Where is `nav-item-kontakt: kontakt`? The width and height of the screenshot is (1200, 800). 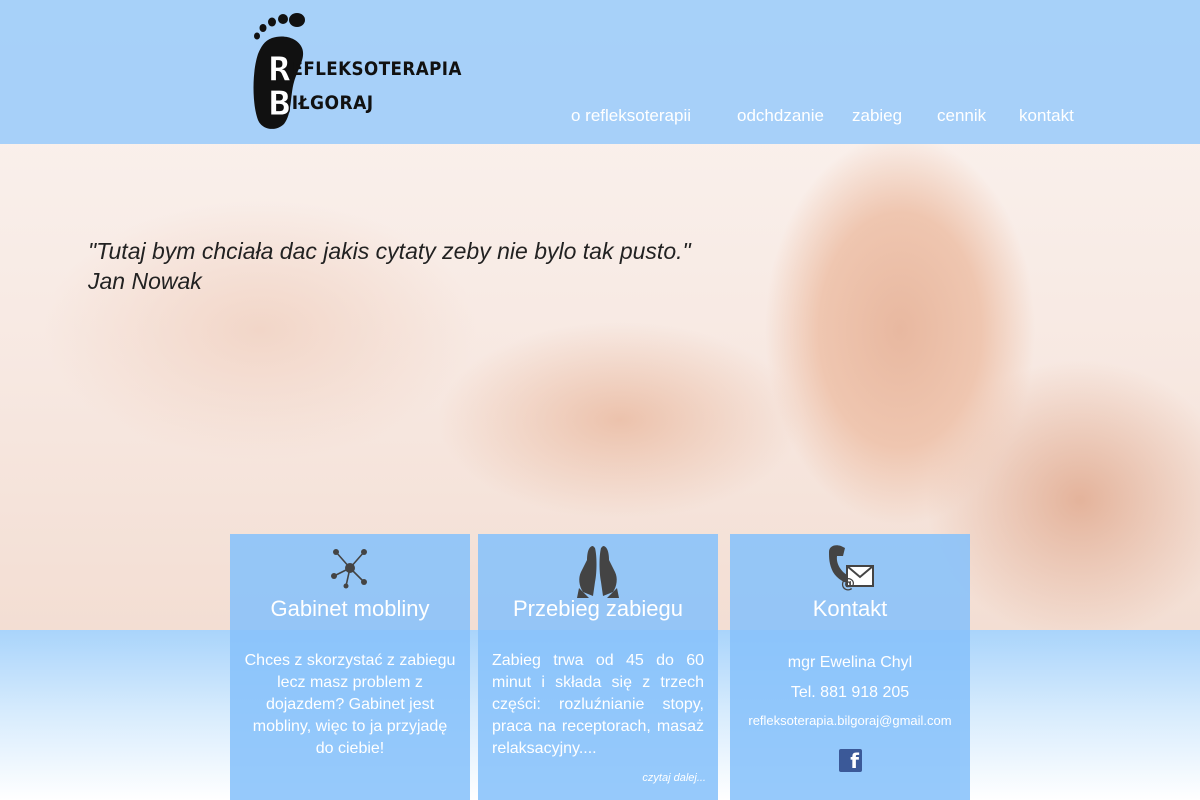 nav-item-kontakt: kontakt is located at coordinates (1046, 116).